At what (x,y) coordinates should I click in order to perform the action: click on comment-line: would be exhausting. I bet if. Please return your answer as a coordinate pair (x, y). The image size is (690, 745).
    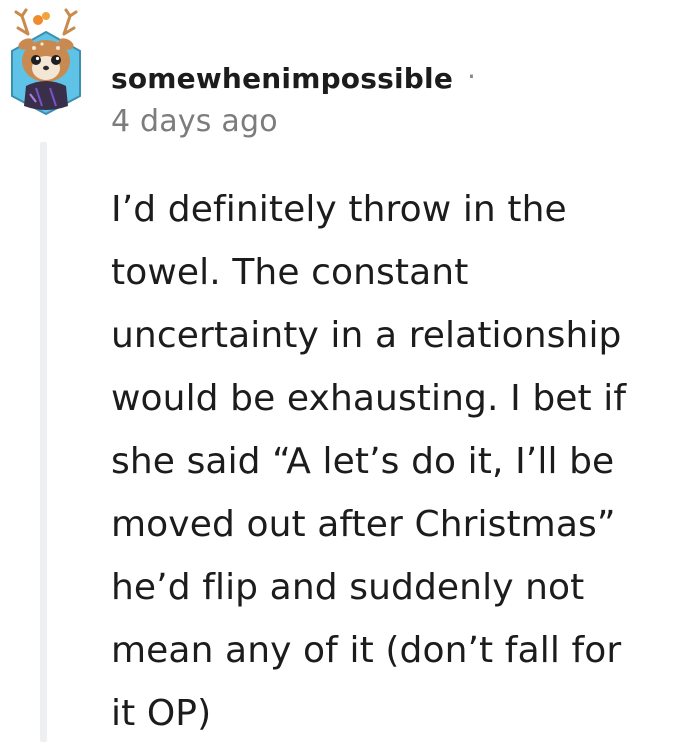
    Looking at the image, I should click on (369, 398).